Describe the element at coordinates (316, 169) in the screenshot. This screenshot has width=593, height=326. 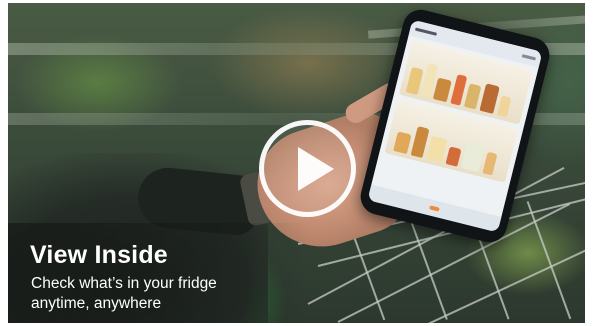
I see `play-icon` at that location.